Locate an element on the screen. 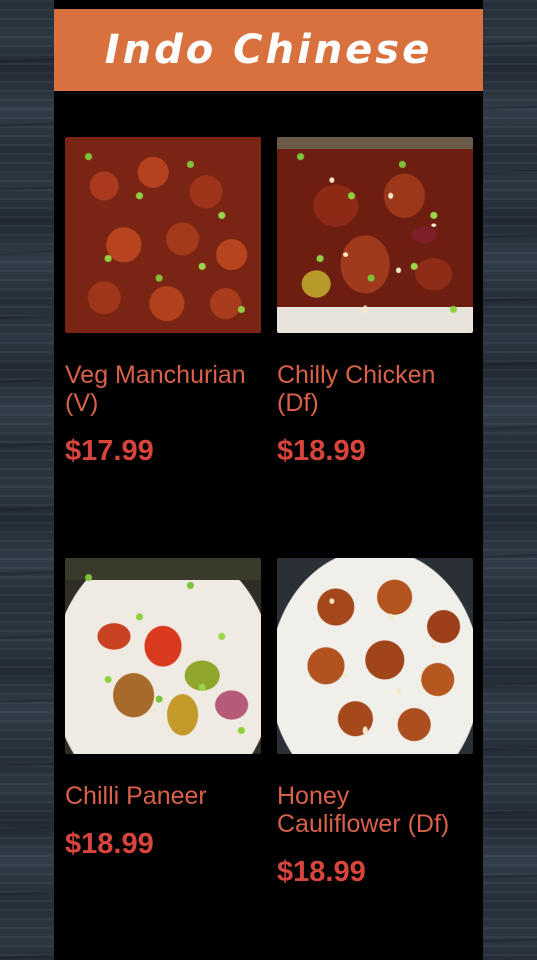 The height and width of the screenshot is (960, 537). section-title: Indo Chinese is located at coordinates (268, 50).